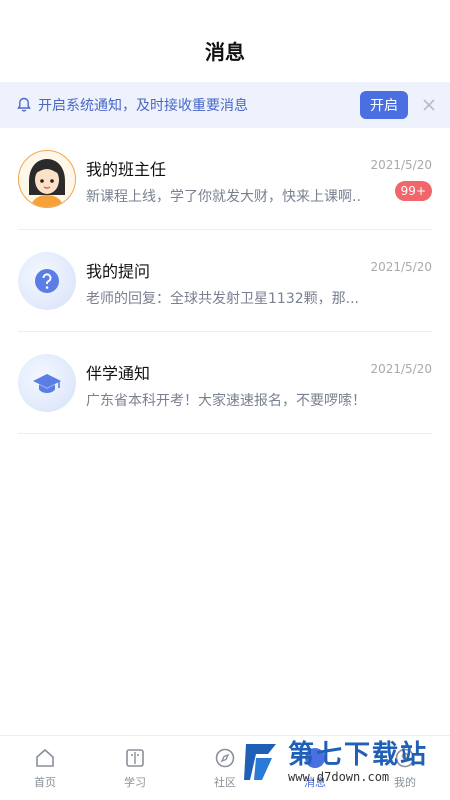 This screenshot has height=800, width=450. What do you see at coordinates (47, 179) in the screenshot?
I see `teacher-avatar` at bounding box center [47, 179].